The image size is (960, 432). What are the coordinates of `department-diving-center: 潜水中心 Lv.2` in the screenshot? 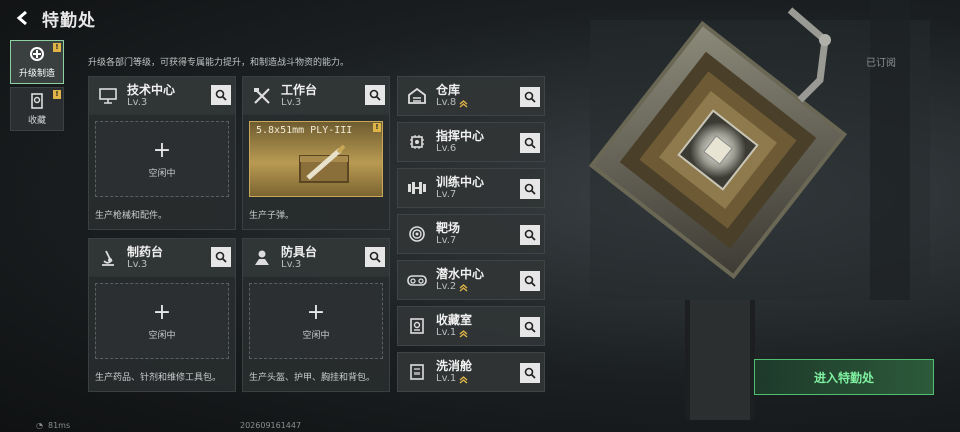 It's located at (471, 280).